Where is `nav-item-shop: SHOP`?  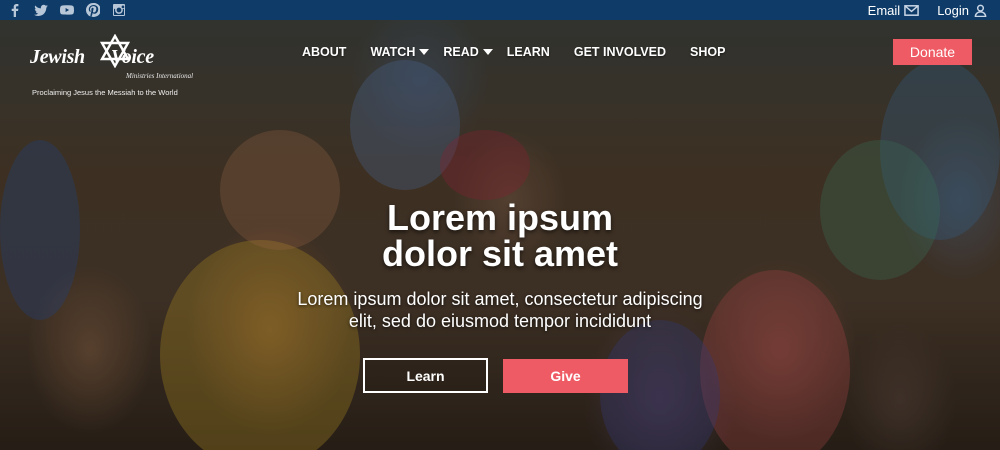
nav-item-shop: SHOP is located at coordinates (707, 52).